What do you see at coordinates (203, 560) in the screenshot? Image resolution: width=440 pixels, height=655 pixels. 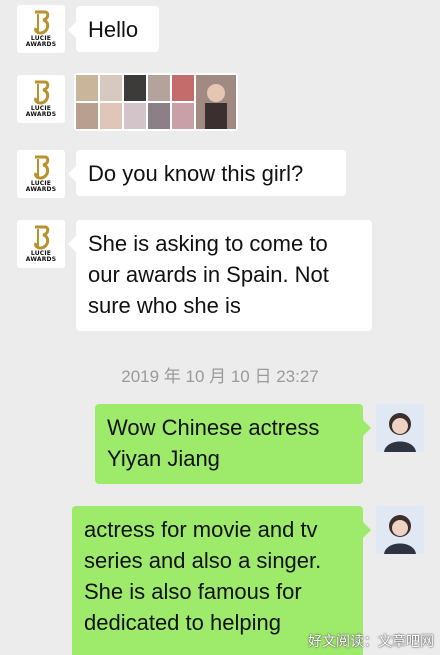 I see `message-text-line: series and also a singer.` at bounding box center [203, 560].